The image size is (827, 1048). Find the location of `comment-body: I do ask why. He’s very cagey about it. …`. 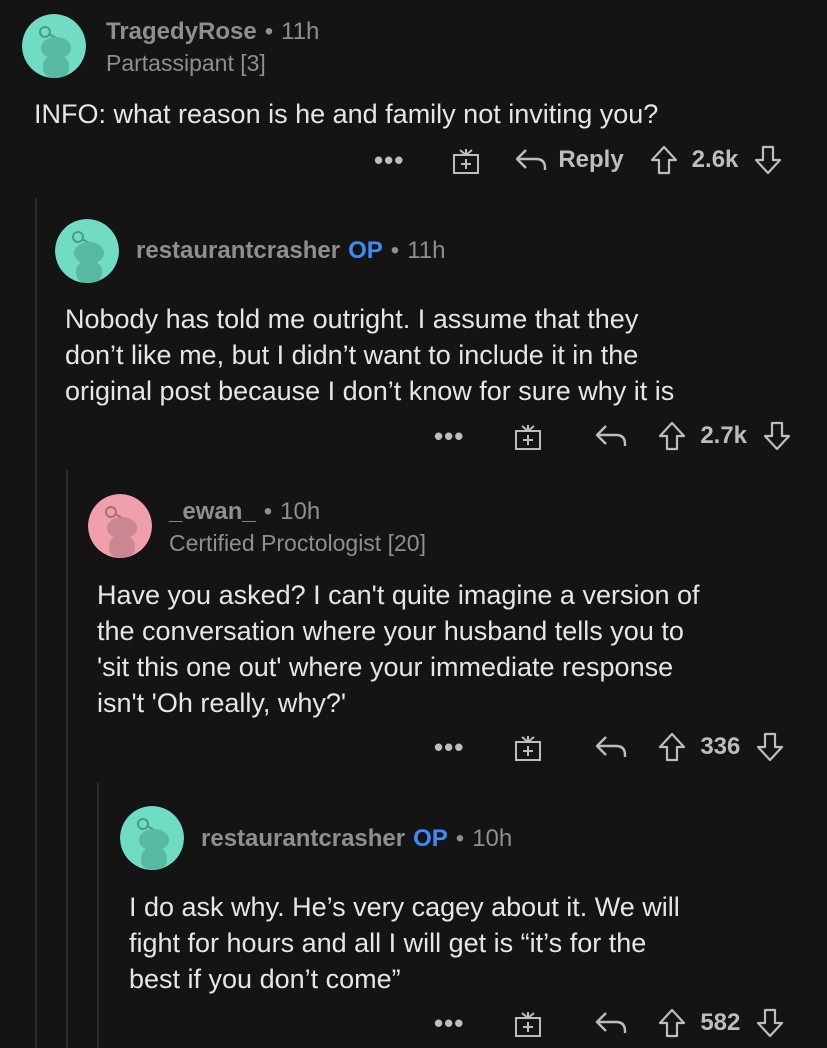

comment-body: I do ask why. He’s very cagey about it. … is located at coordinates (404, 943).